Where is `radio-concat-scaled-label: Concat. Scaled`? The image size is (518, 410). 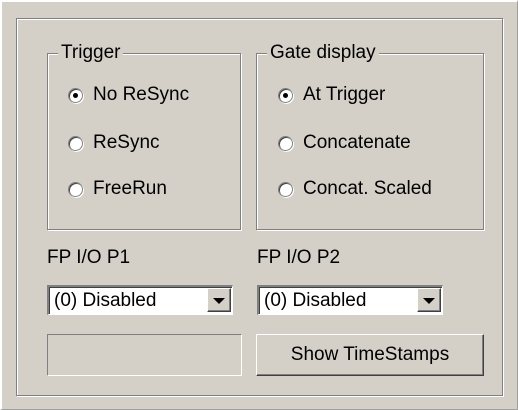 radio-concat-scaled-label: Concat. Scaled is located at coordinates (367, 188).